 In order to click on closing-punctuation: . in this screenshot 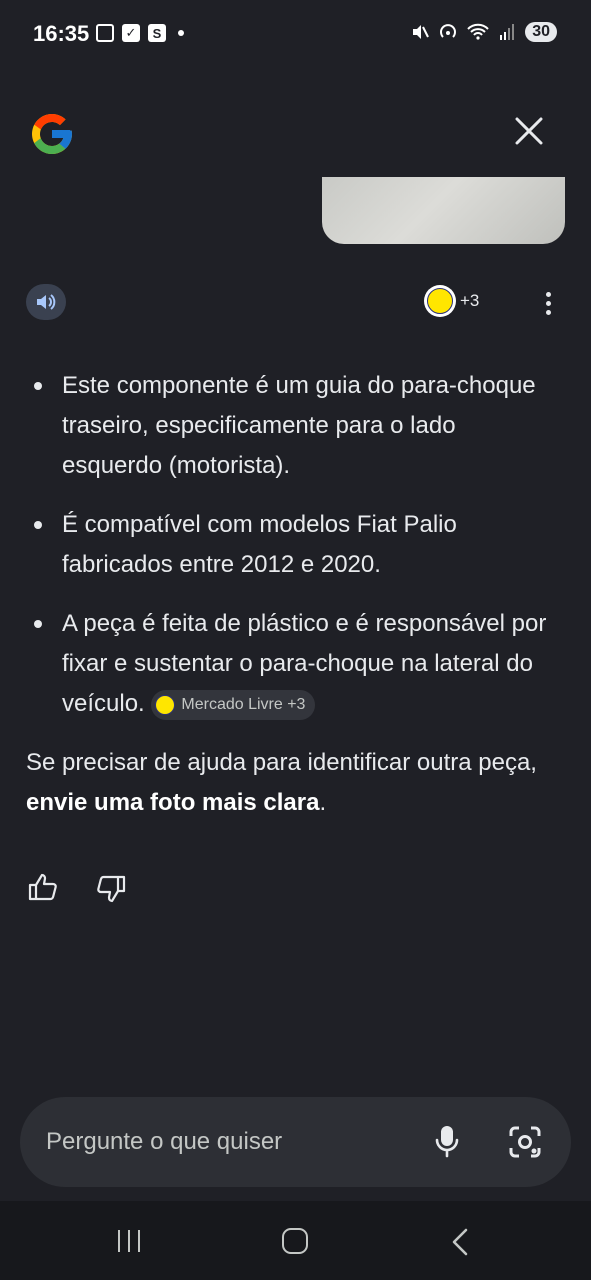, I will do `click(323, 802)`.